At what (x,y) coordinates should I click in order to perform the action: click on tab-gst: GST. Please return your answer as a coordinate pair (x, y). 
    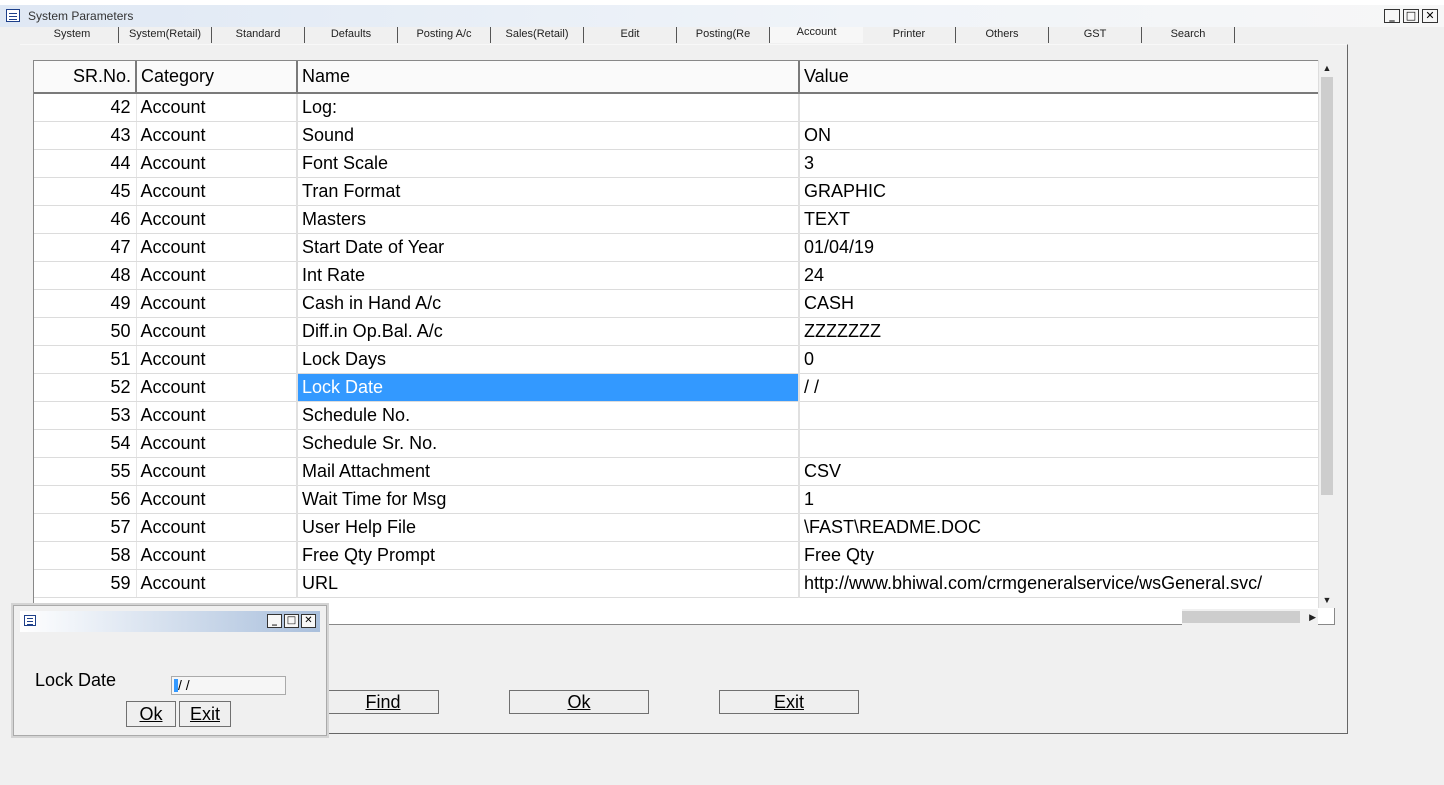
    Looking at the image, I should click on (1095, 35).